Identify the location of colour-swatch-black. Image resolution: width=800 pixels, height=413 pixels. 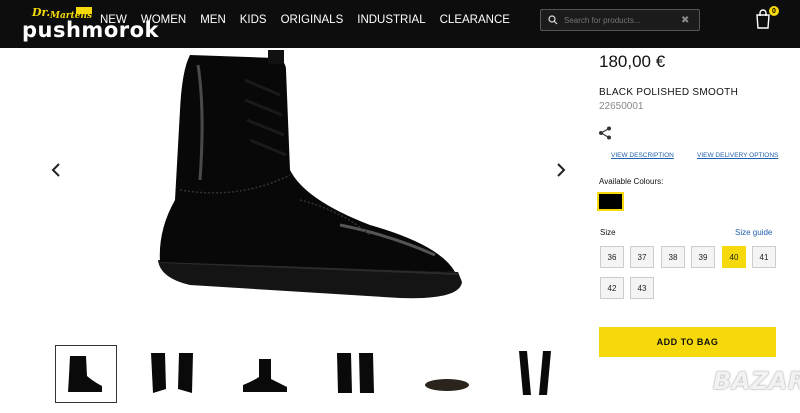
(610, 201).